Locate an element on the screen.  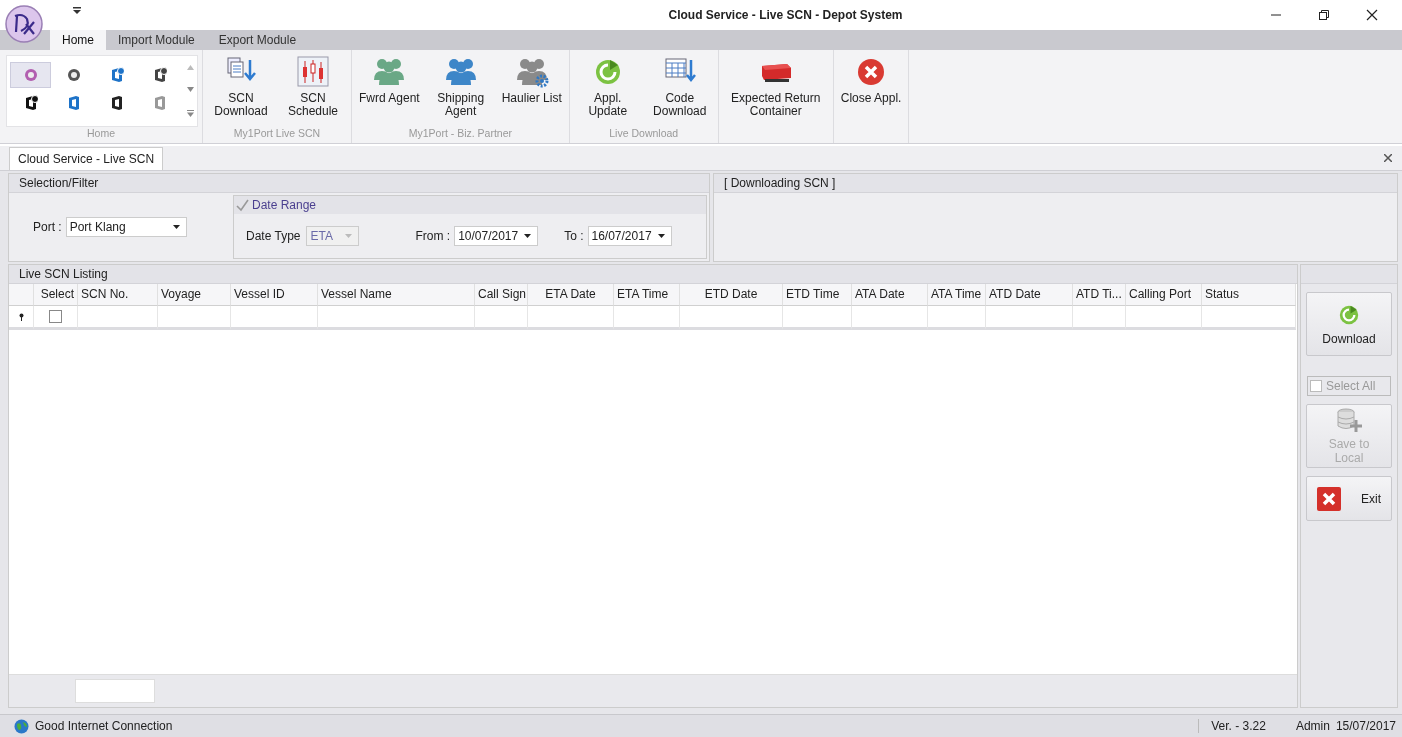
panel-title: Live SCN Listing is located at coordinates (653, 274).